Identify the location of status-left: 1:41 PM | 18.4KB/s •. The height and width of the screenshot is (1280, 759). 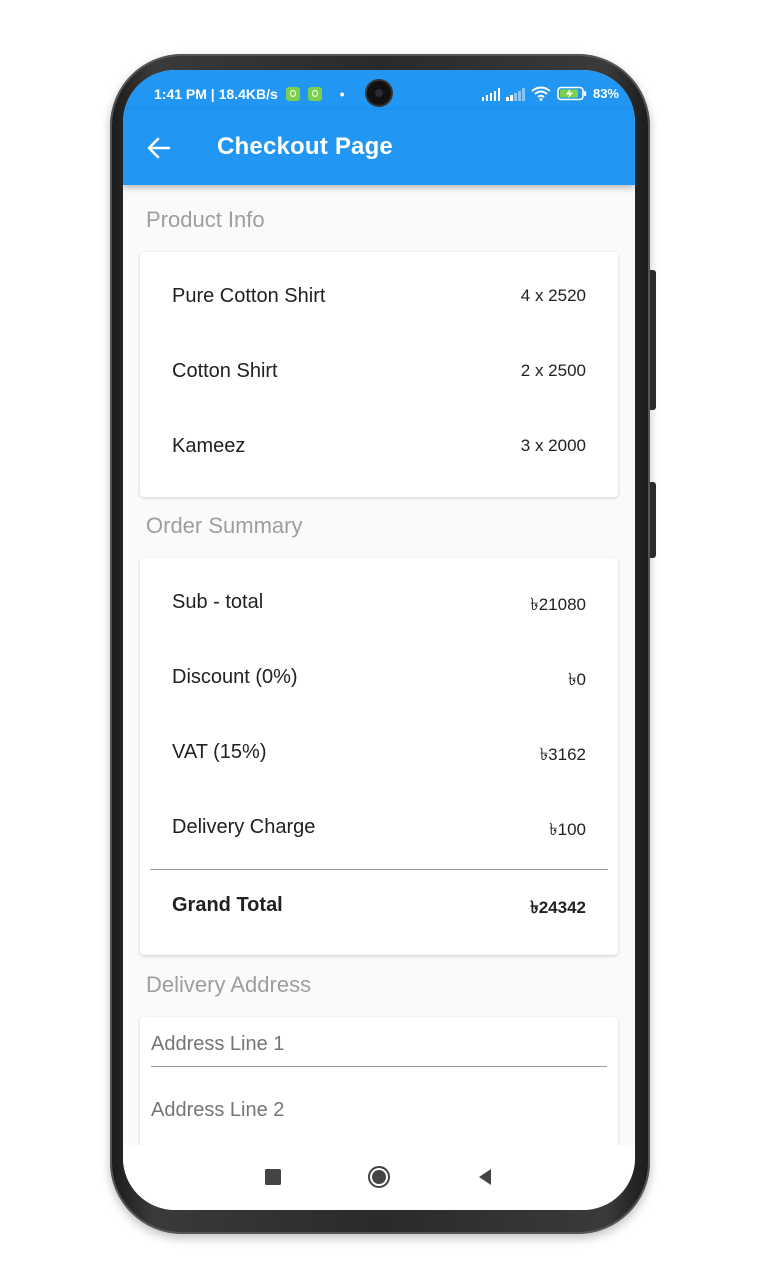
(249, 94).